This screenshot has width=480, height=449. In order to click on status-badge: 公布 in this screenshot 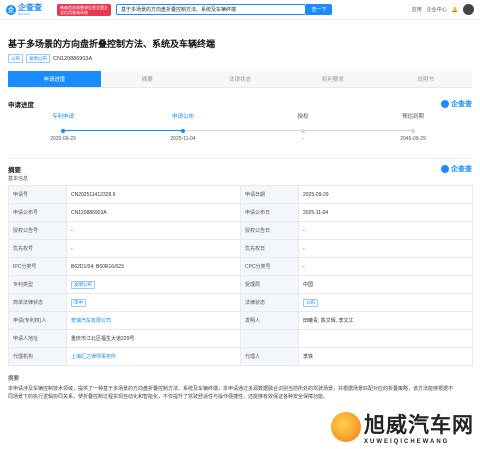, I will do `click(310, 302)`.